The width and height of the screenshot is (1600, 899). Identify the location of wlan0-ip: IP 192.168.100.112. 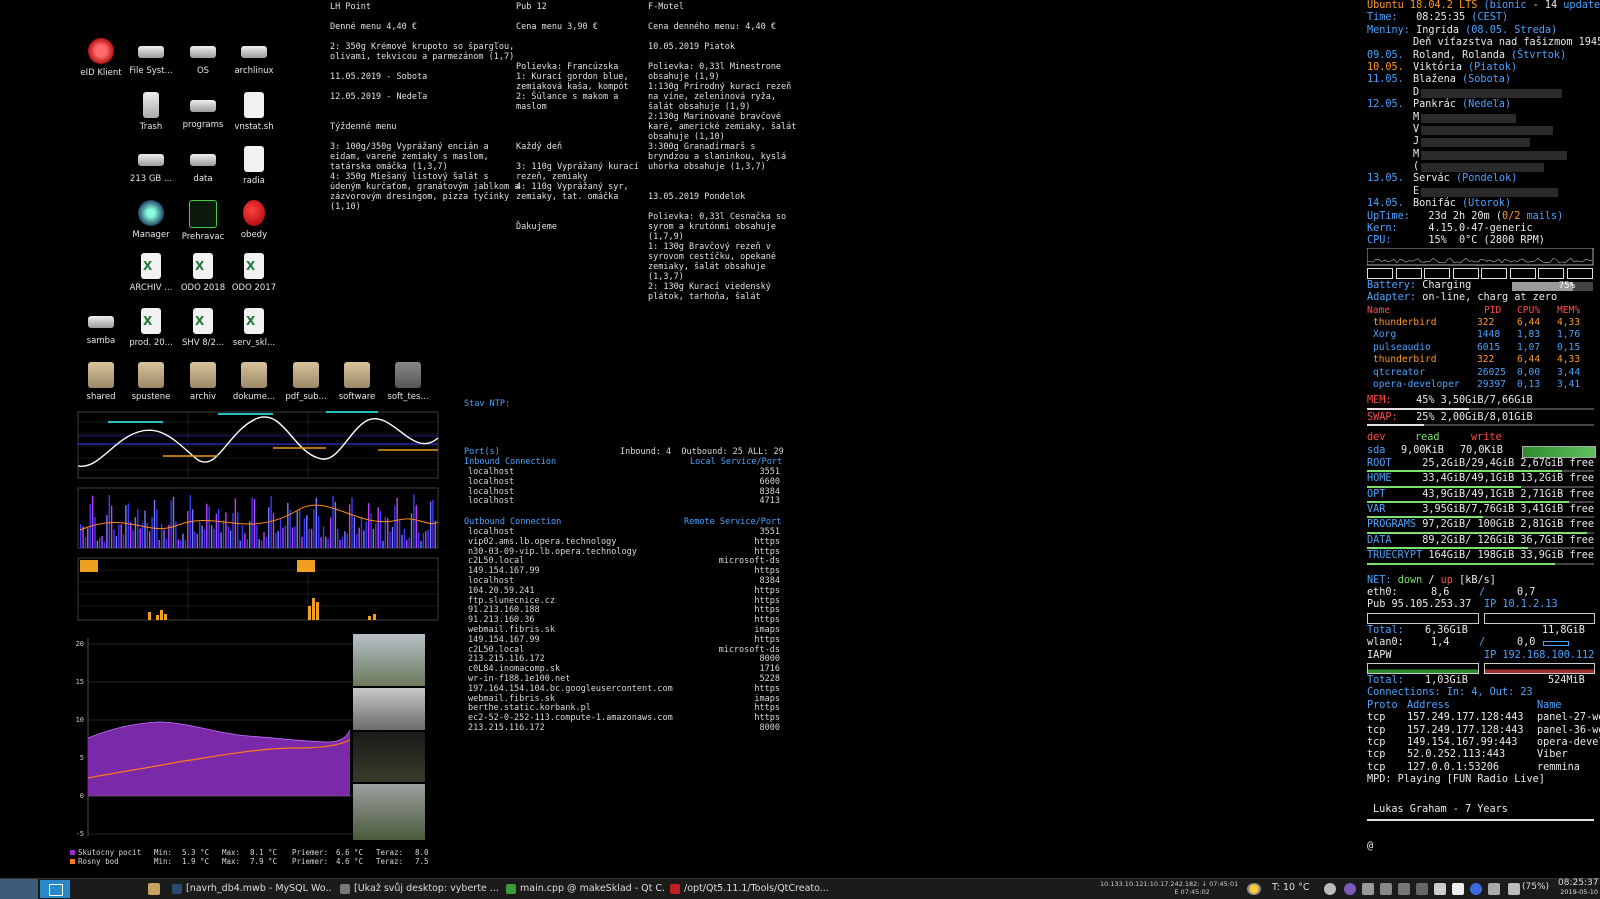
(1539, 655).